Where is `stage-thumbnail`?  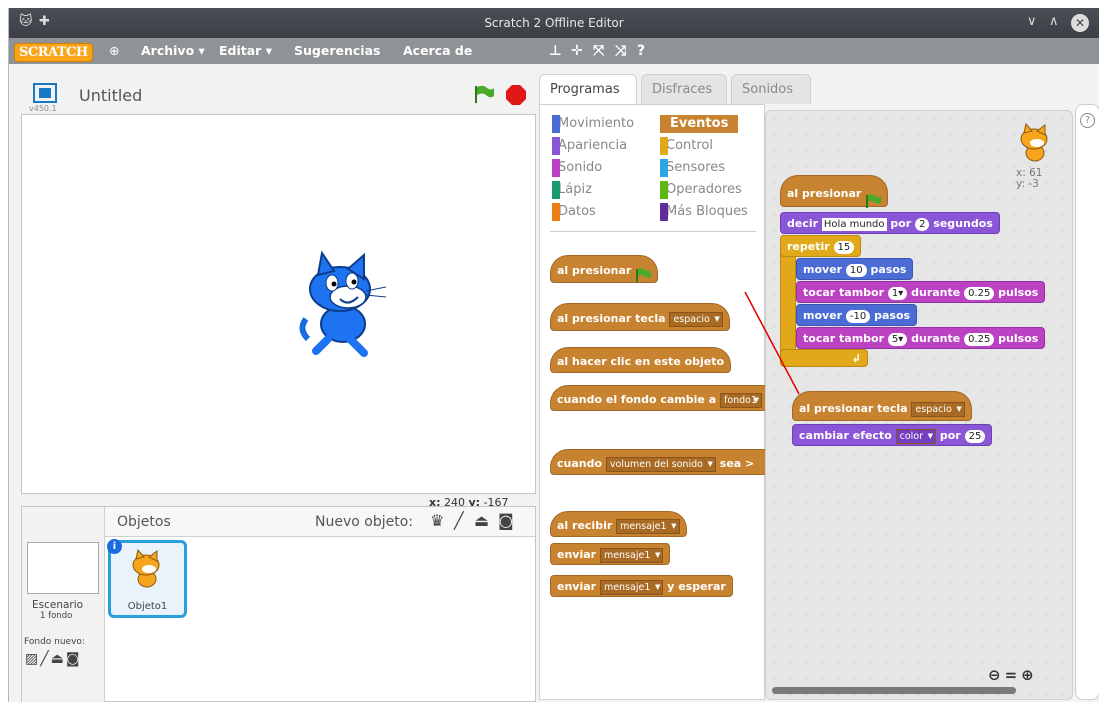
stage-thumbnail is located at coordinates (63, 568).